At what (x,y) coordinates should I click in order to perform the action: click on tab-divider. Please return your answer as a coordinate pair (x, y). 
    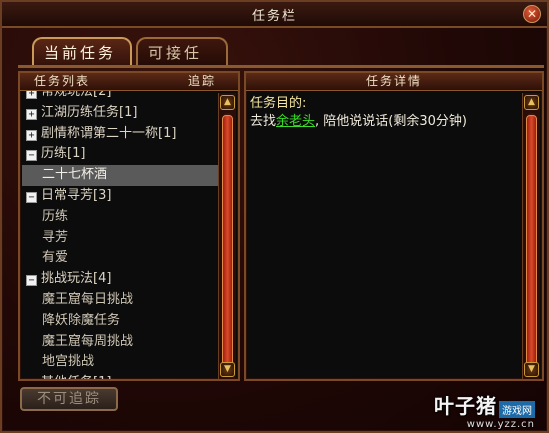
    Looking at the image, I should click on (281, 66).